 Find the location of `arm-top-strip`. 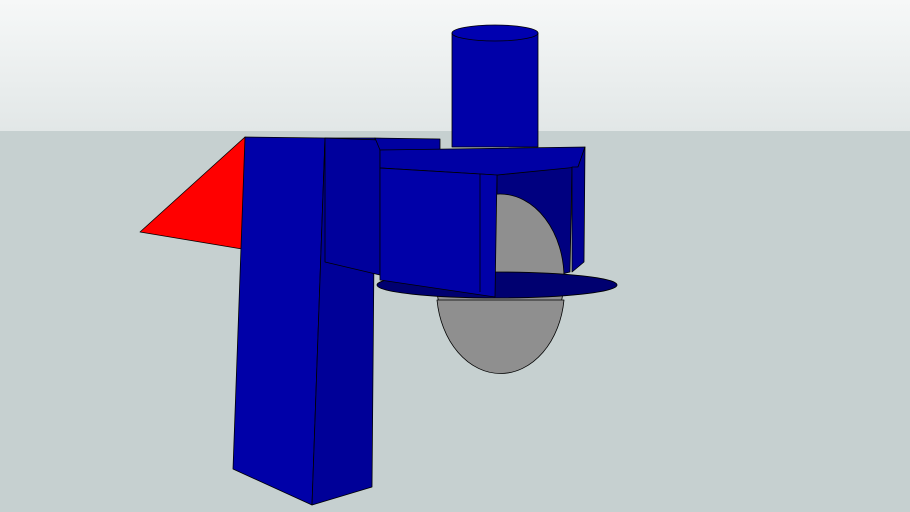

arm-top-strip is located at coordinates (407, 144).